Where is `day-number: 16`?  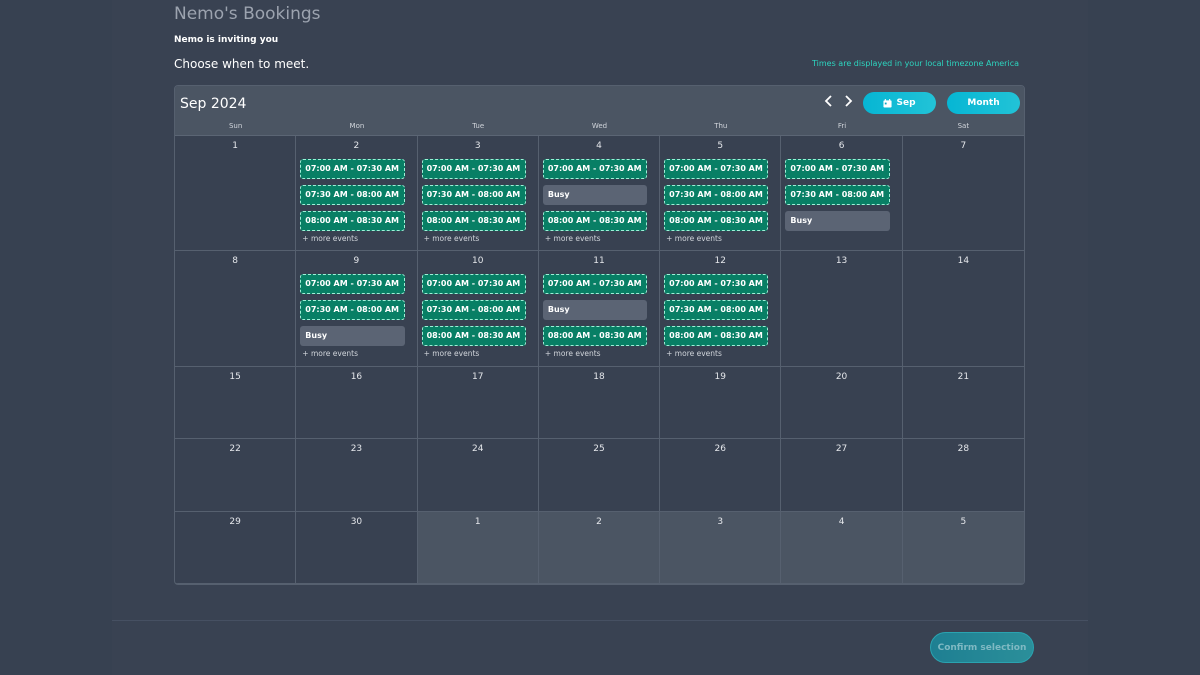
day-number: 16 is located at coordinates (356, 377).